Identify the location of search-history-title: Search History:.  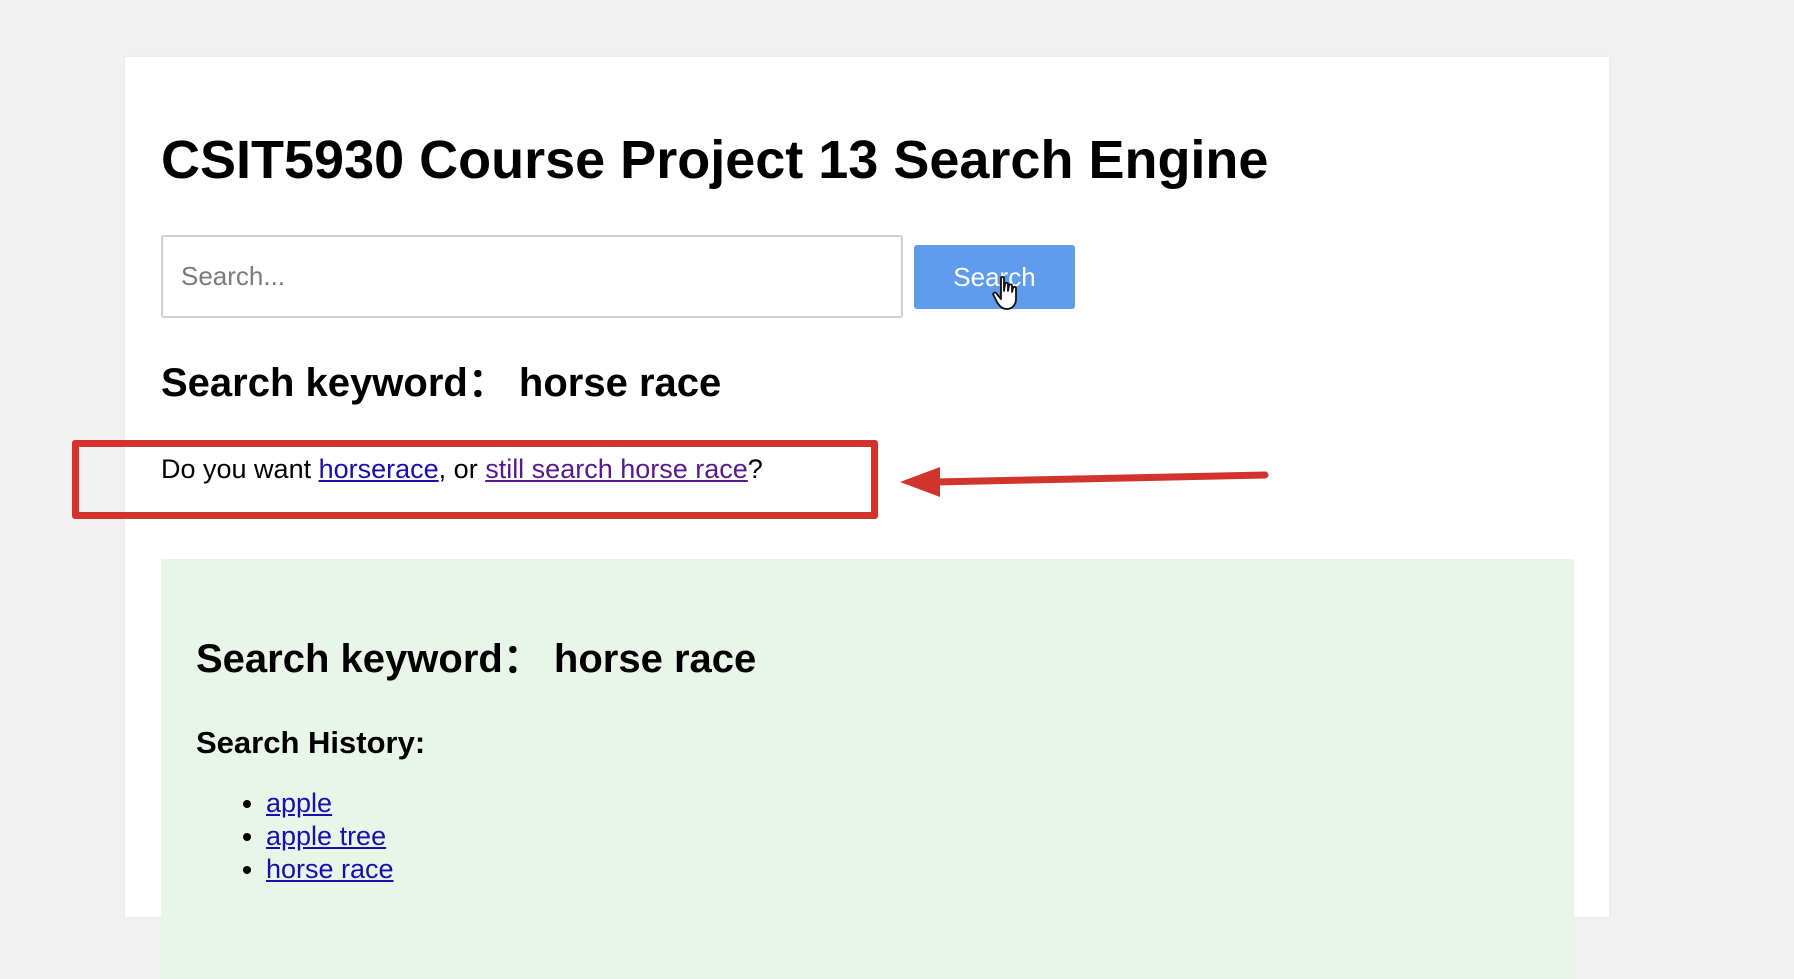
(311, 742).